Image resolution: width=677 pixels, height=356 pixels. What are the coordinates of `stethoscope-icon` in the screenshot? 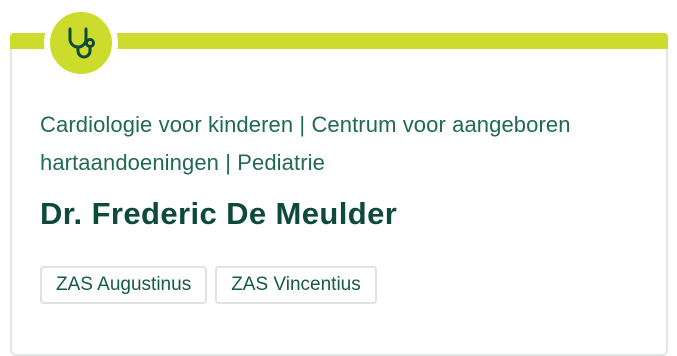 It's located at (81, 43).